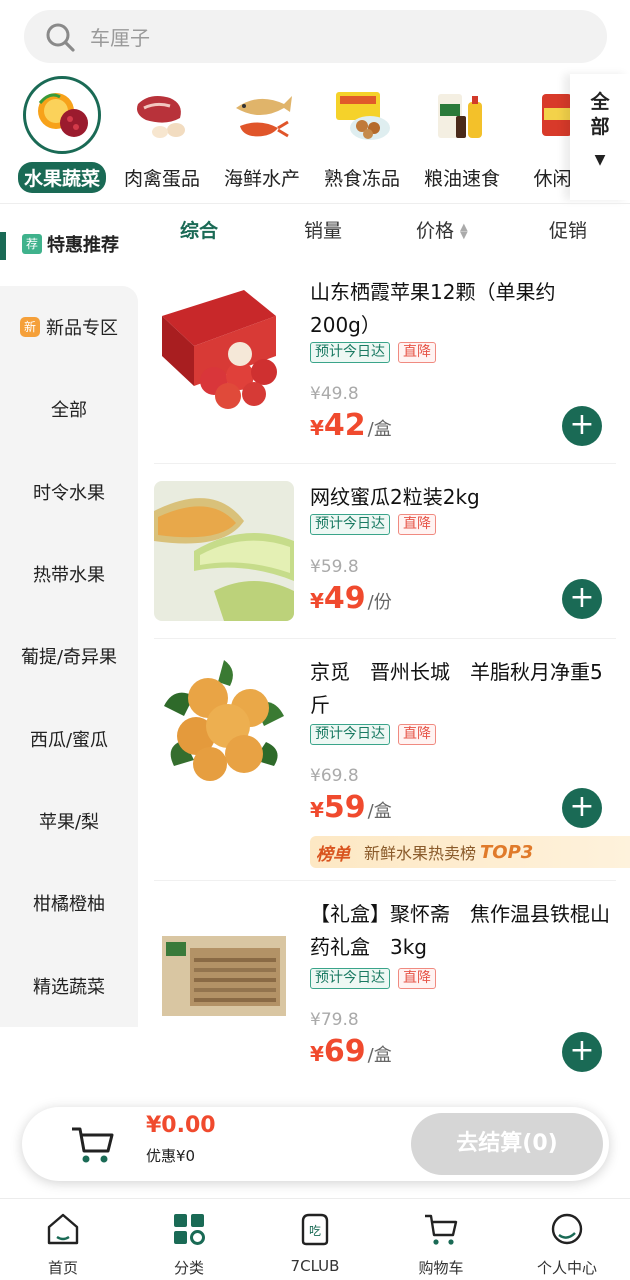 The image size is (630, 1280). Describe the element at coordinates (262, 114) in the screenshot. I see `seafood-image` at that location.